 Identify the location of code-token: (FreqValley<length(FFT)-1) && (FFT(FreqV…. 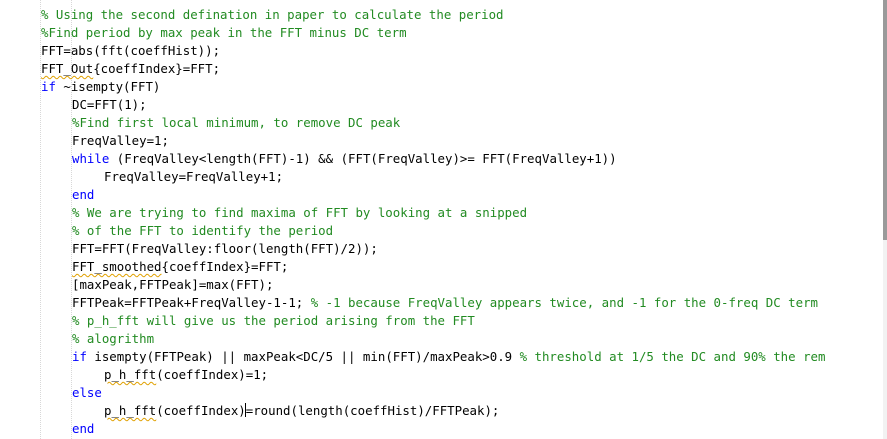
(363, 158).